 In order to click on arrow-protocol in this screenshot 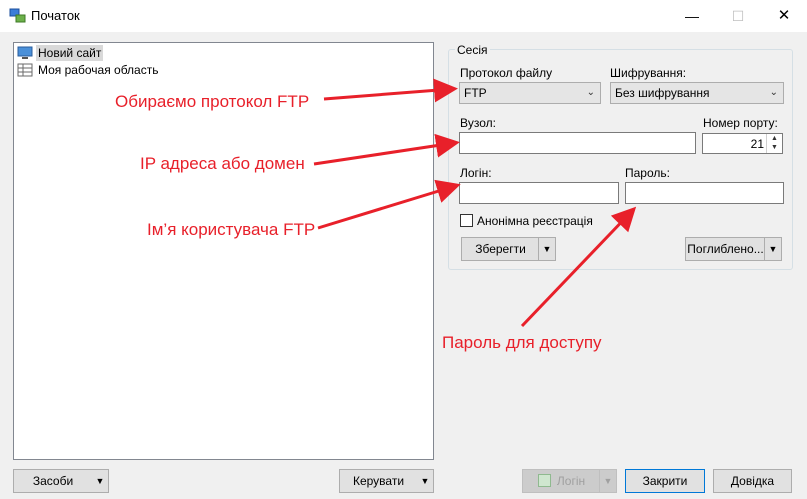, I will do `click(390, 90)`.